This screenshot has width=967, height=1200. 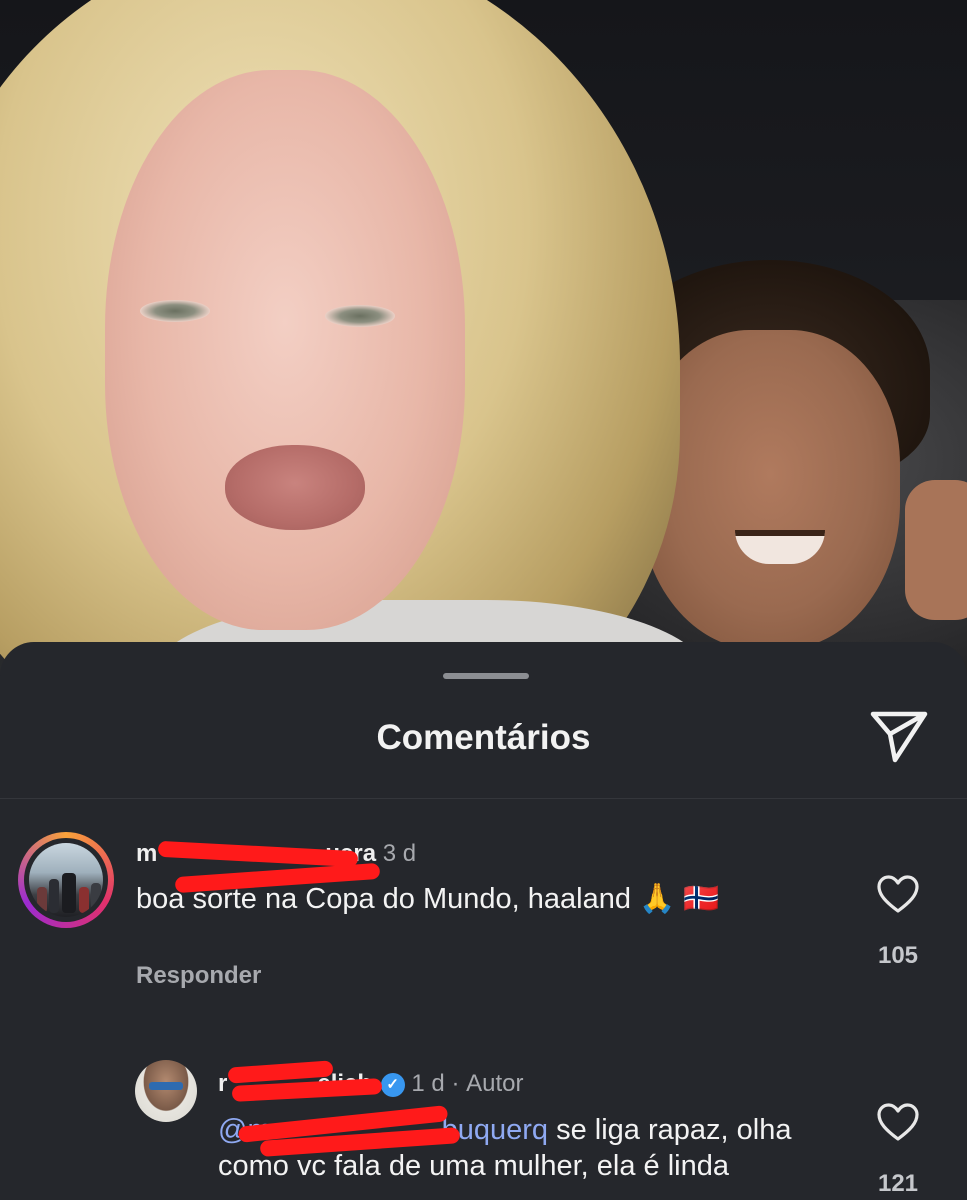 I want to click on commenter-avatar, so click(x=66, y=880).